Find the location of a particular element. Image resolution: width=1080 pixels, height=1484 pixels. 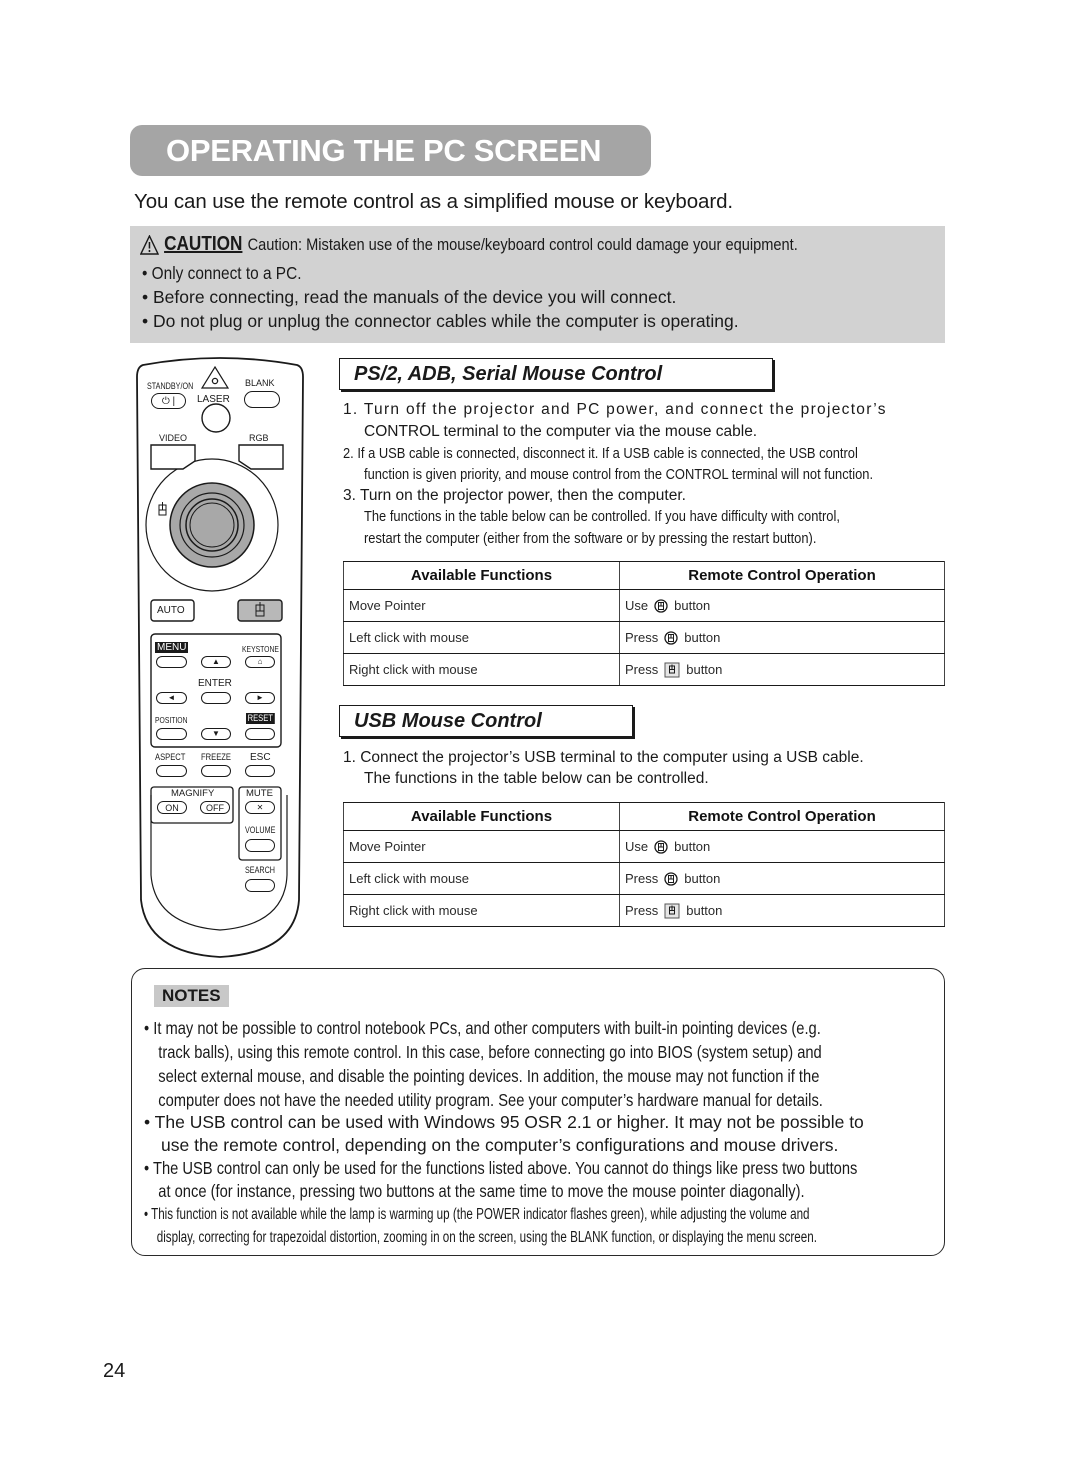

keystone-icon: ⌂ is located at coordinates (260, 661).